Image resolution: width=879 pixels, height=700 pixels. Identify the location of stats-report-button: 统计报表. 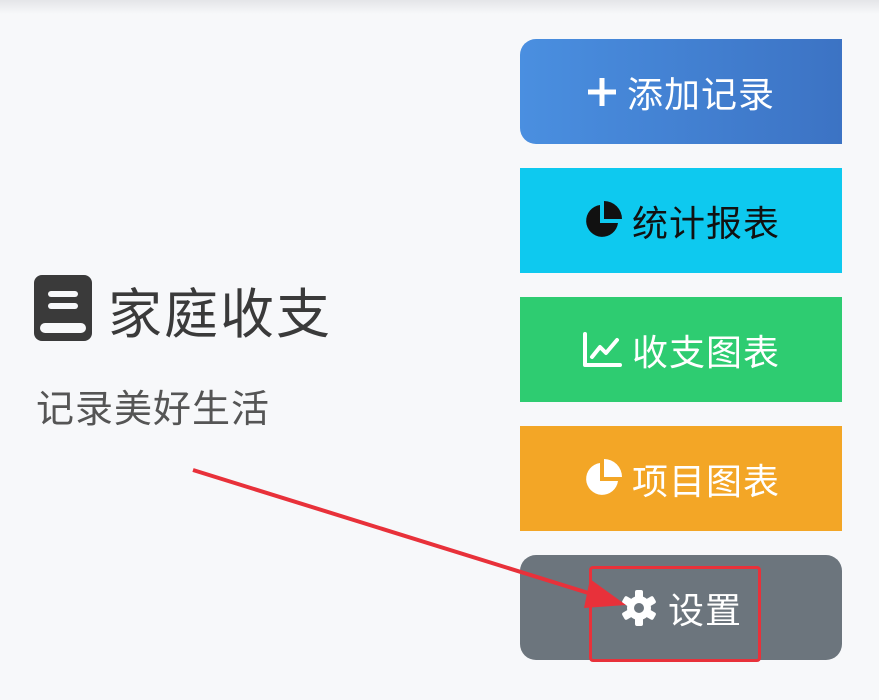
(681, 220).